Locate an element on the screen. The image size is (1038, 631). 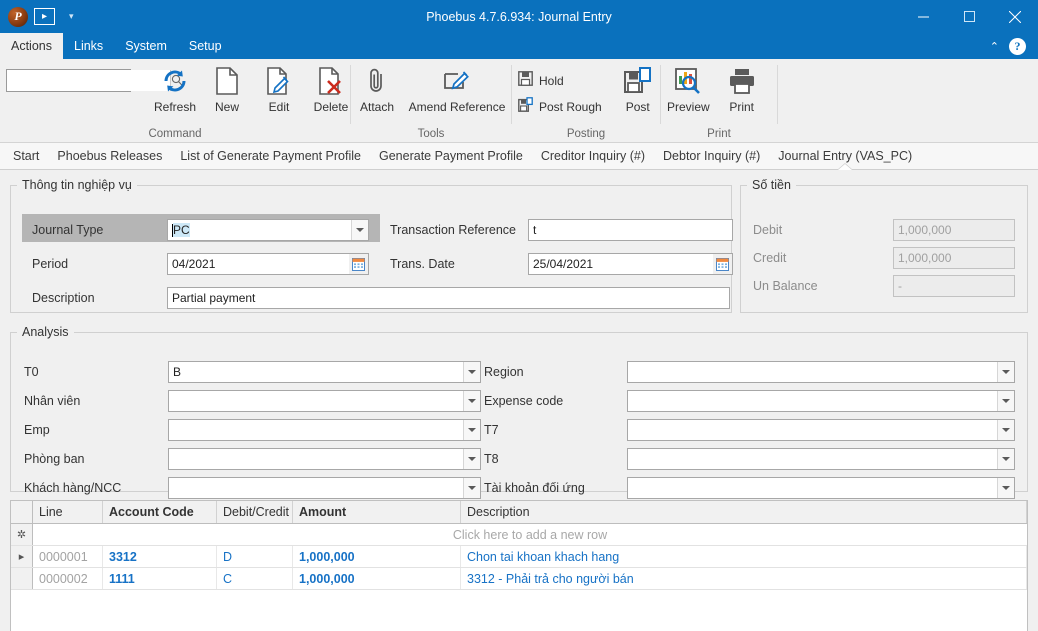
khach-hang-combo is located at coordinates (324, 488).